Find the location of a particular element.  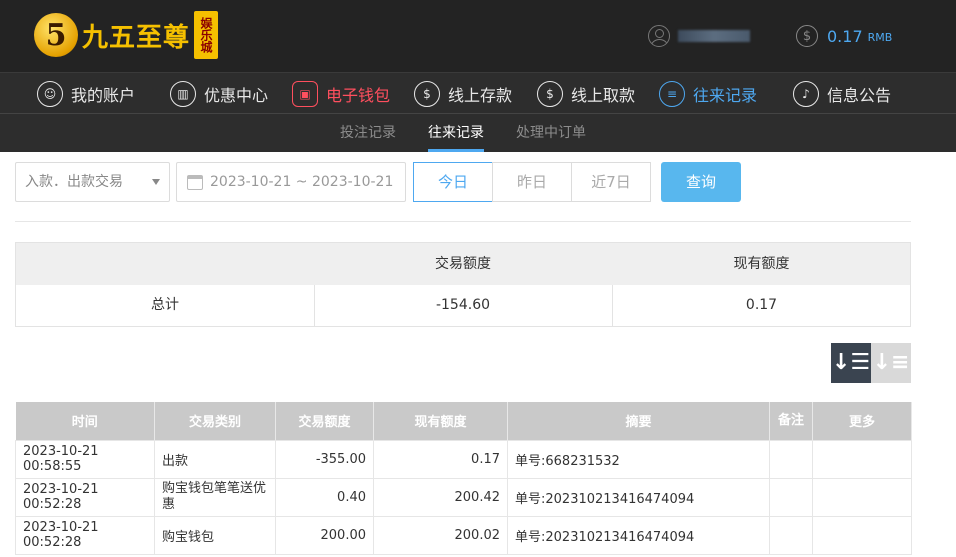

sort-descending-button: ↓☰ is located at coordinates (851, 363).